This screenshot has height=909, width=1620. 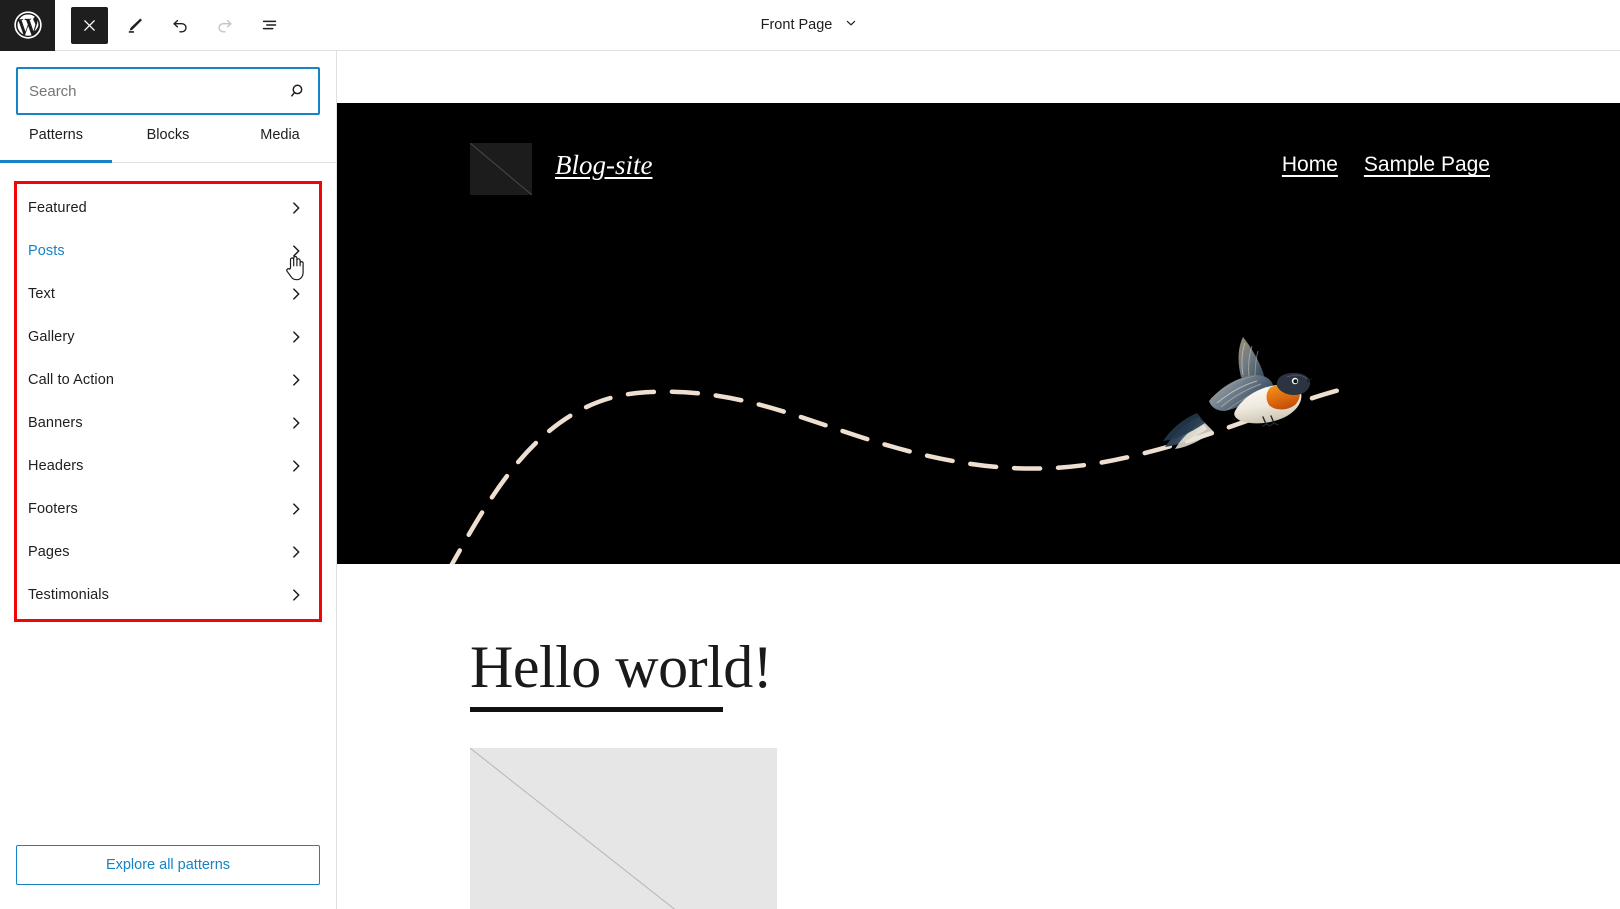 I want to click on category-item-text: Text, so click(x=168, y=293).